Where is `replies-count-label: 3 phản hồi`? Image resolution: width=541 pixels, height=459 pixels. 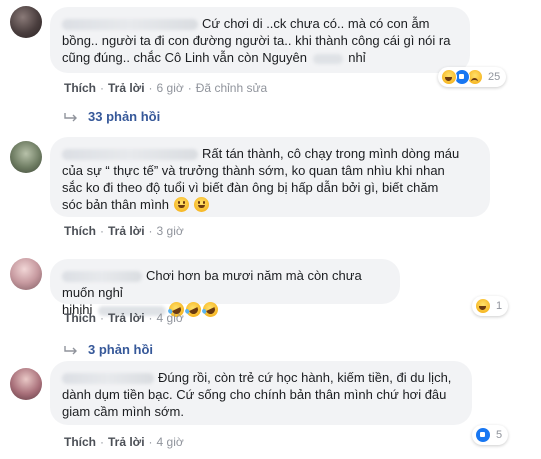
replies-count-label: 3 phản hồi is located at coordinates (120, 349).